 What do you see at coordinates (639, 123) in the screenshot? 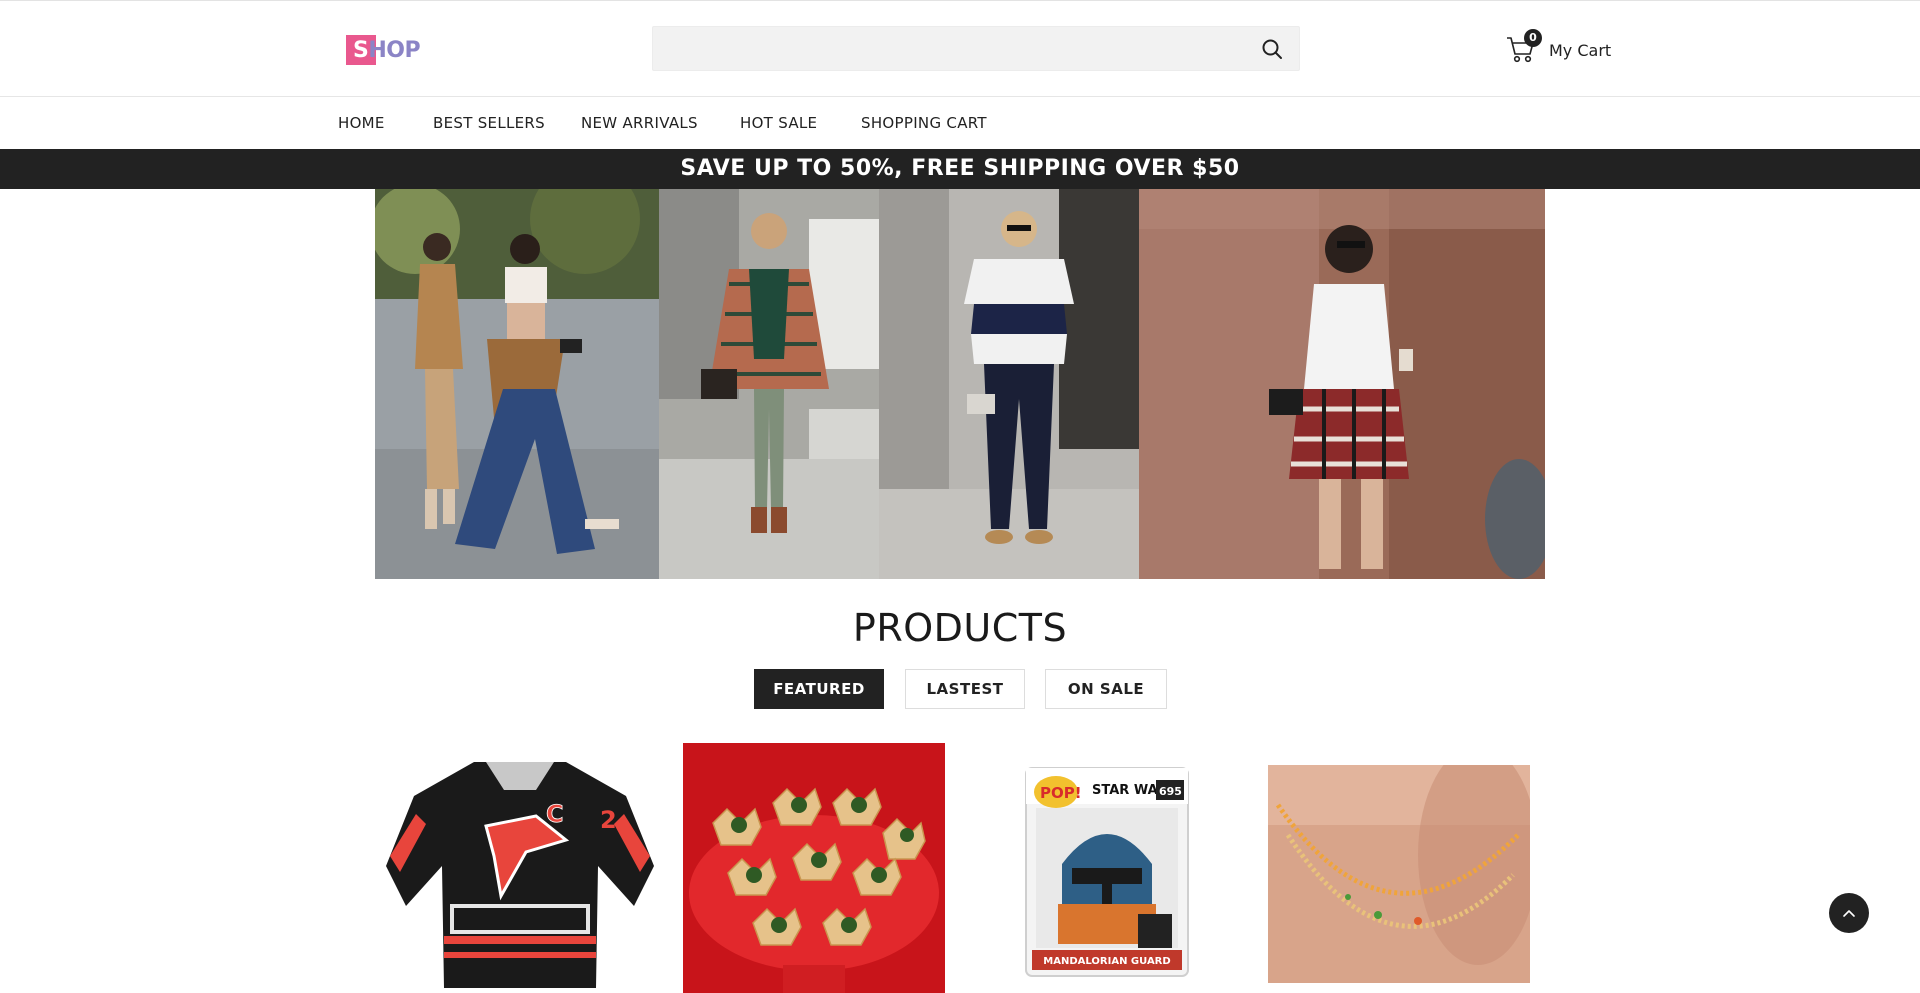
I see `nav-new-arrivals: NEW ARRIVALS` at bounding box center [639, 123].